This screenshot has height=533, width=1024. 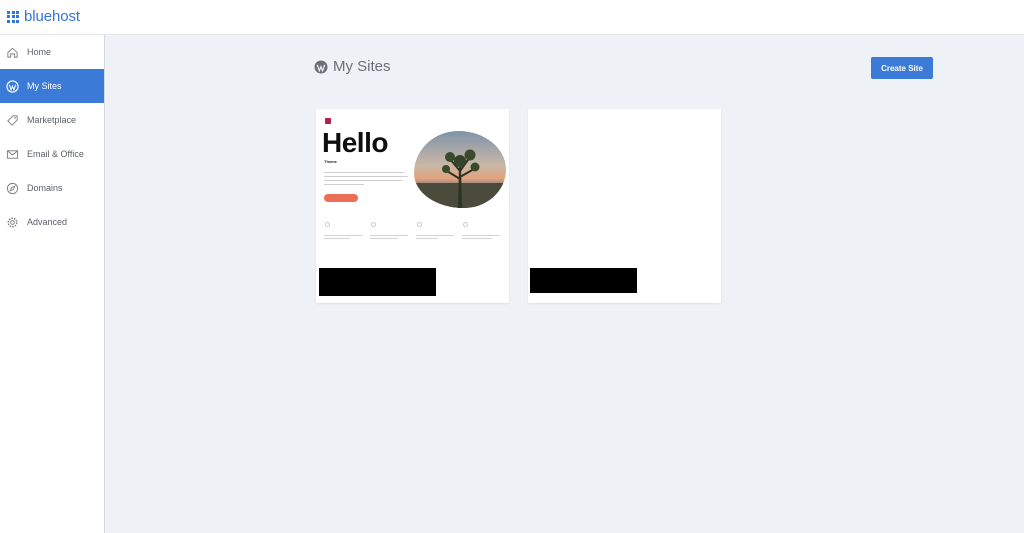 I want to click on sidebar-item-home: Home, so click(x=52, y=52).